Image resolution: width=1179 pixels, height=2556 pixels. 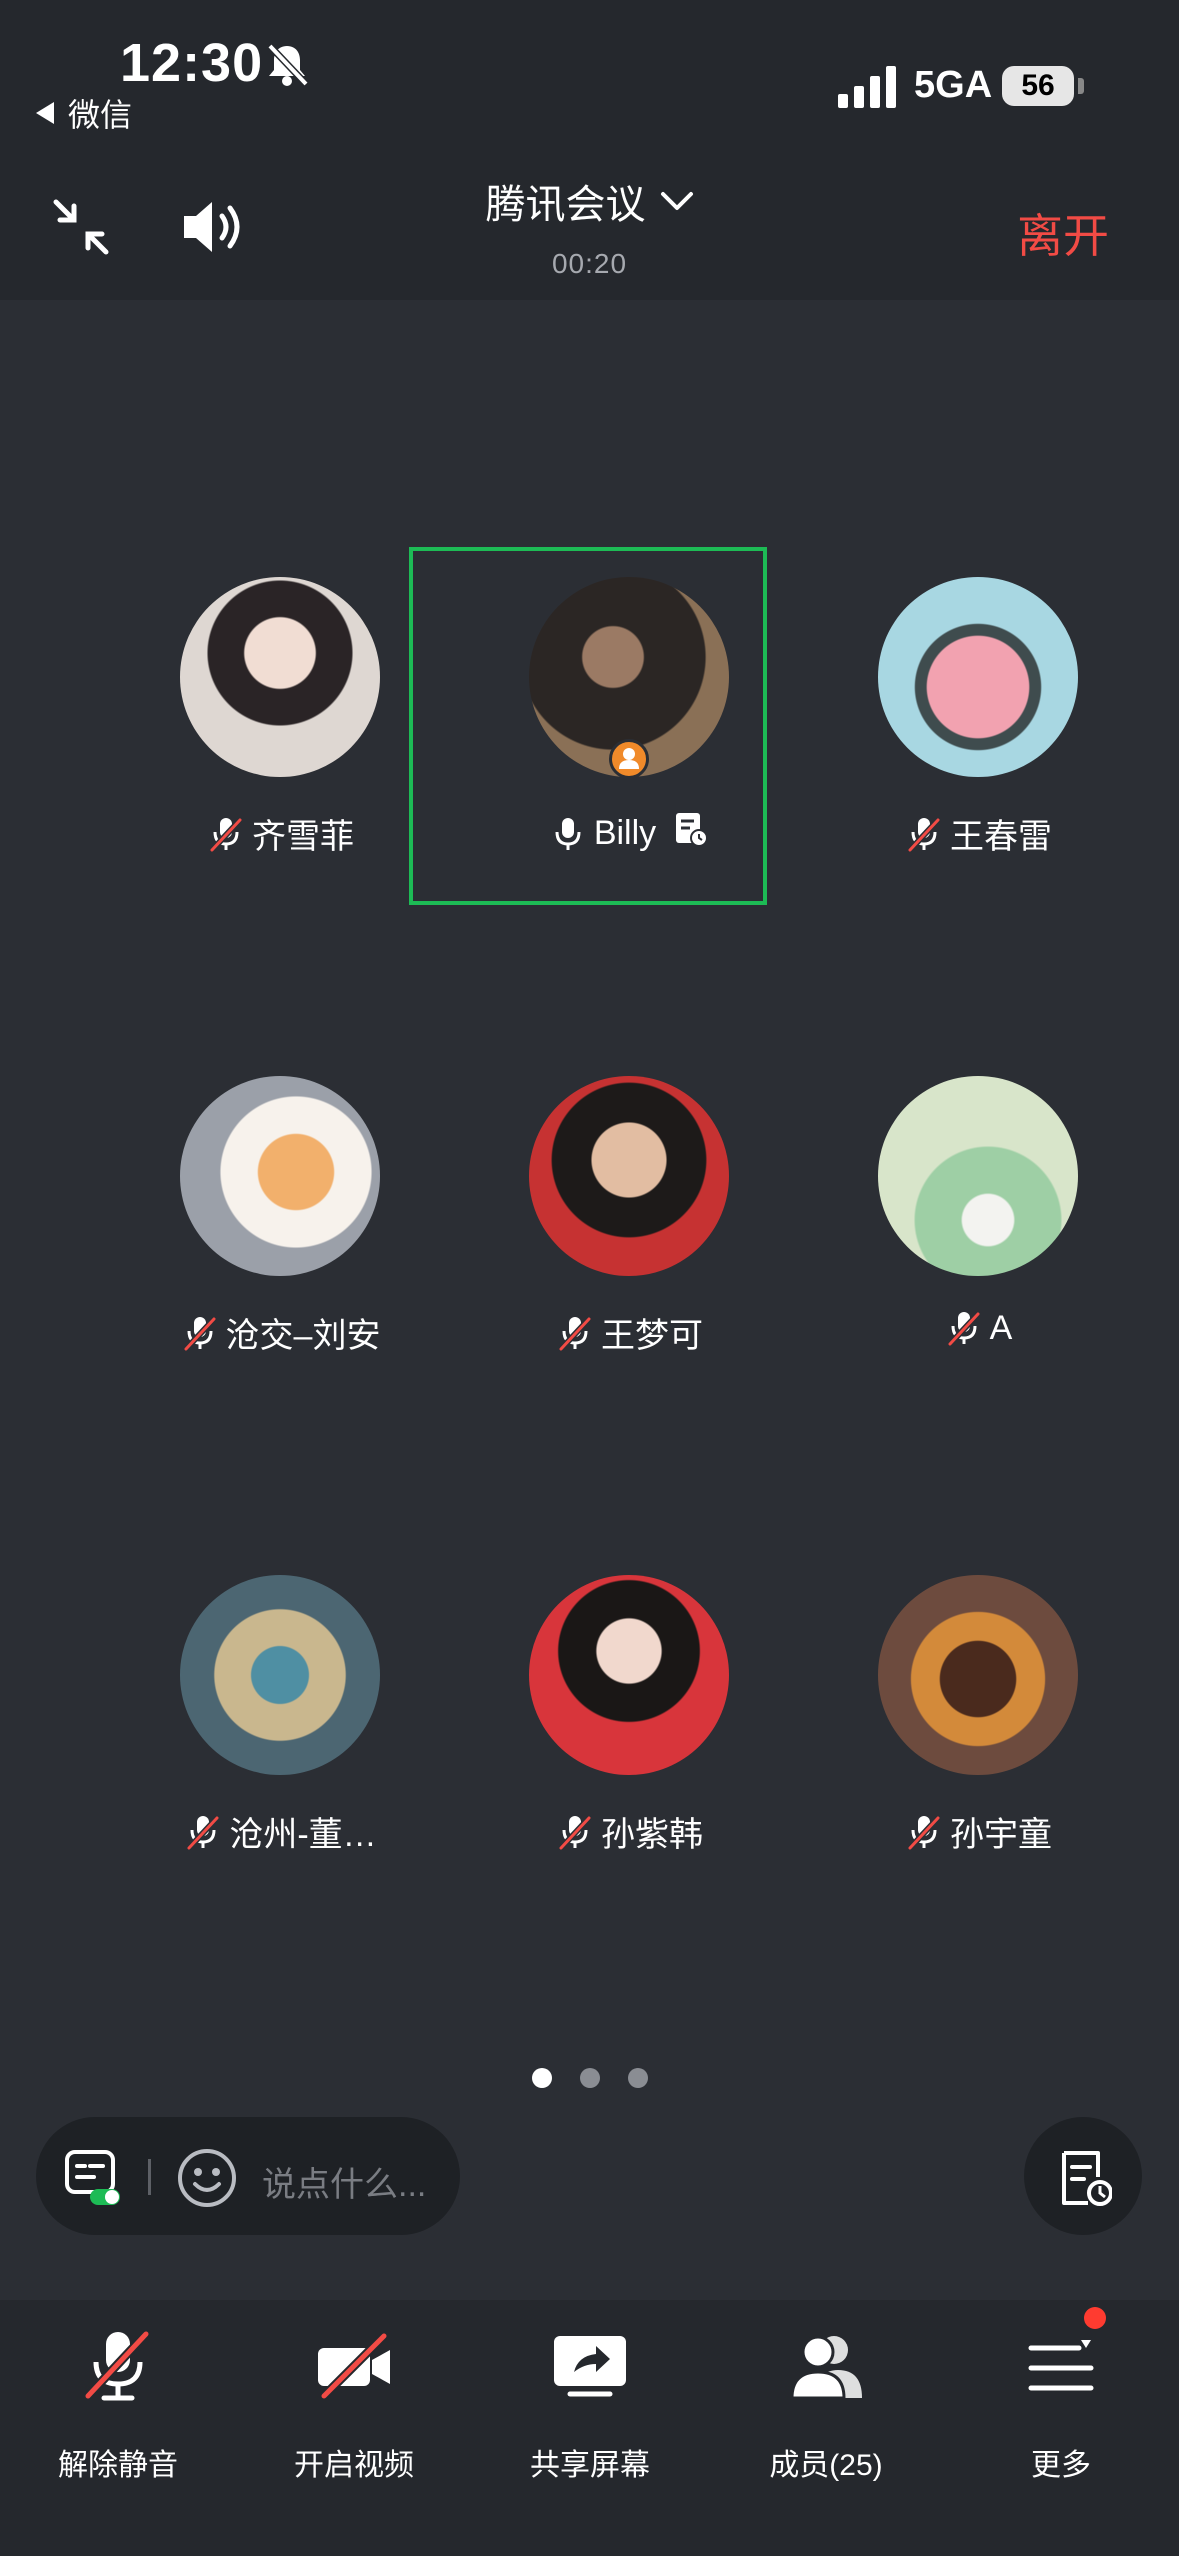 What do you see at coordinates (100, 115) in the screenshot?
I see `back-app-label: 微信` at bounding box center [100, 115].